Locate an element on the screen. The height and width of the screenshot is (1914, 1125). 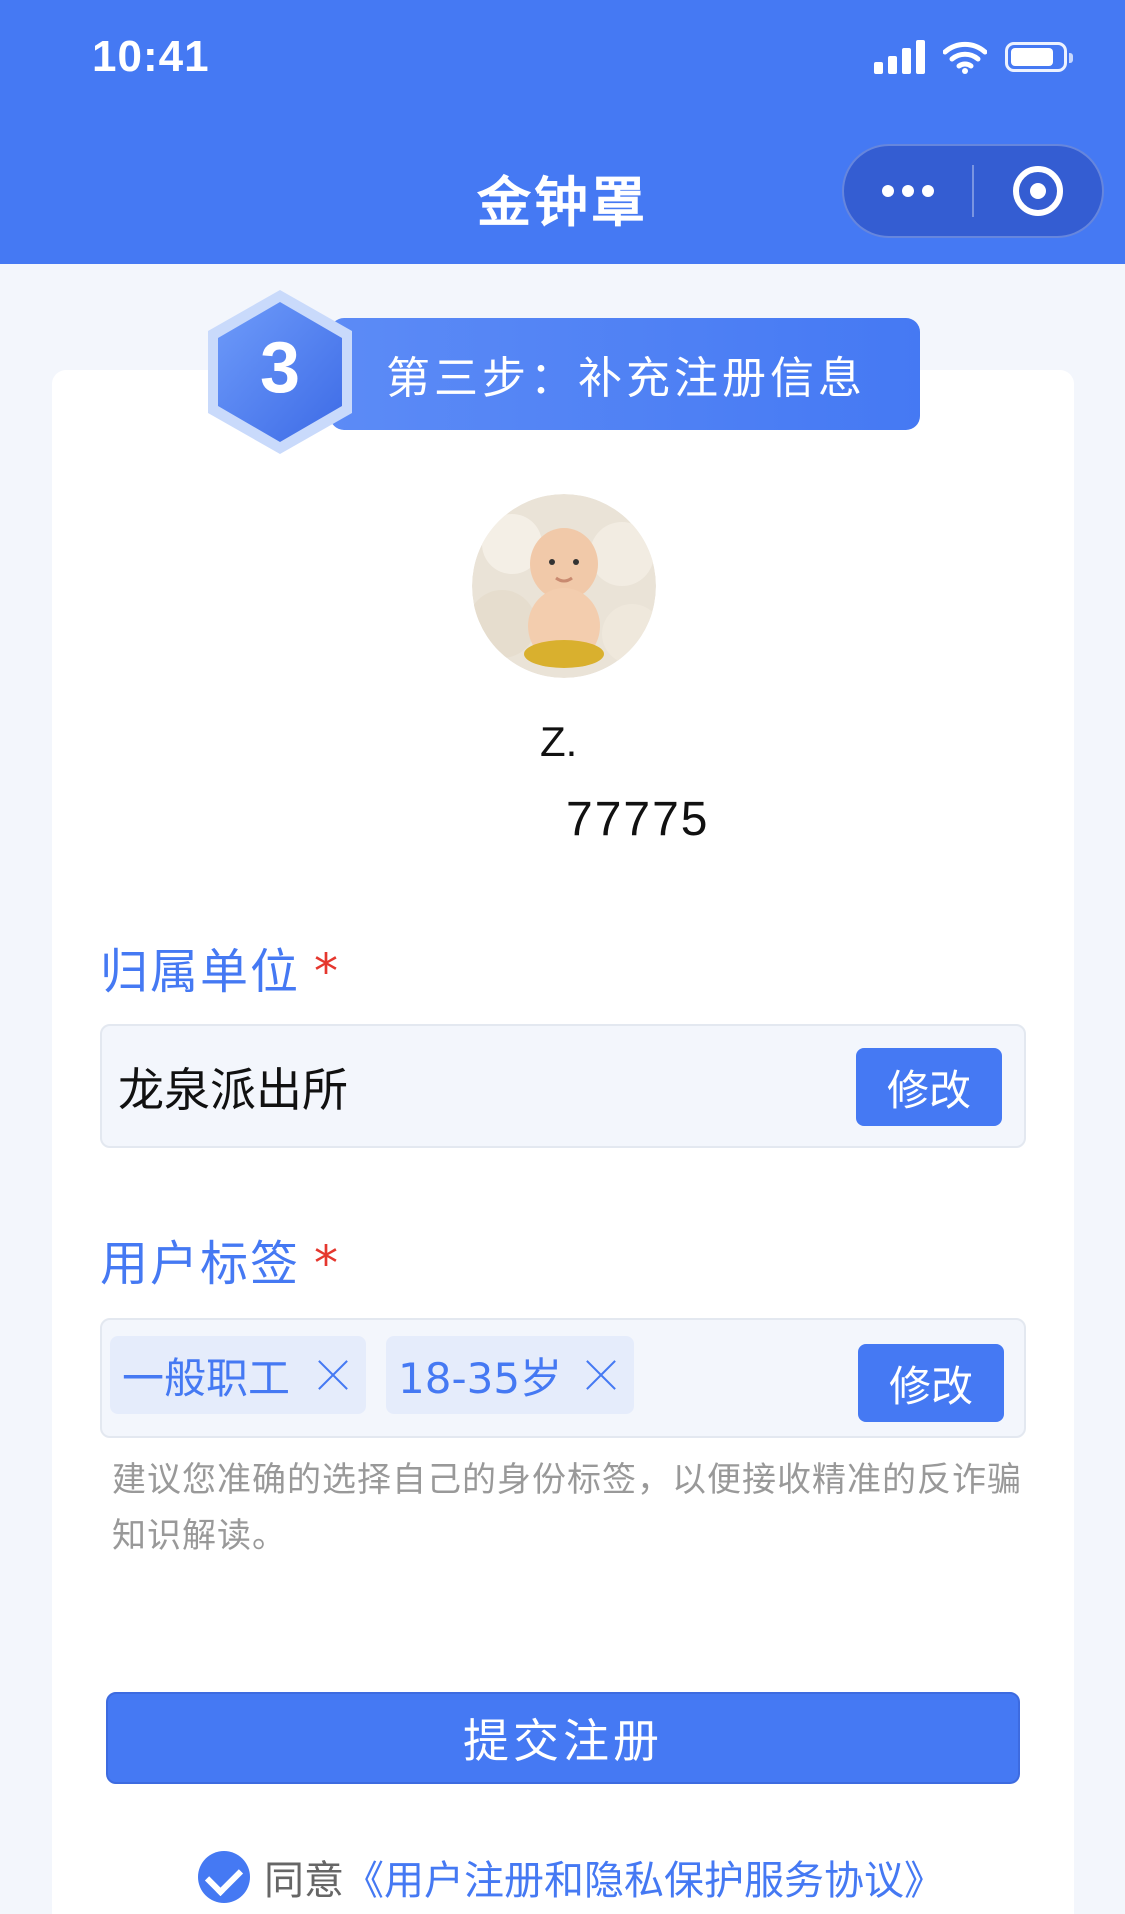
close-miniprogram-button is located at coordinates (1038, 191).